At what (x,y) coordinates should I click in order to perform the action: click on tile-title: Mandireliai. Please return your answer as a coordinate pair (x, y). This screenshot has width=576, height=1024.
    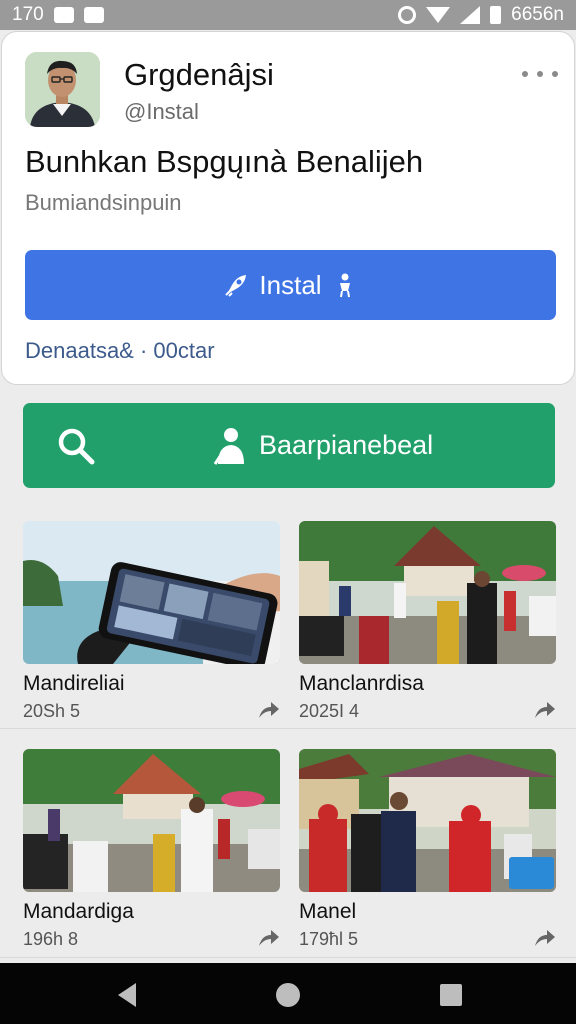
    Looking at the image, I should click on (74, 683).